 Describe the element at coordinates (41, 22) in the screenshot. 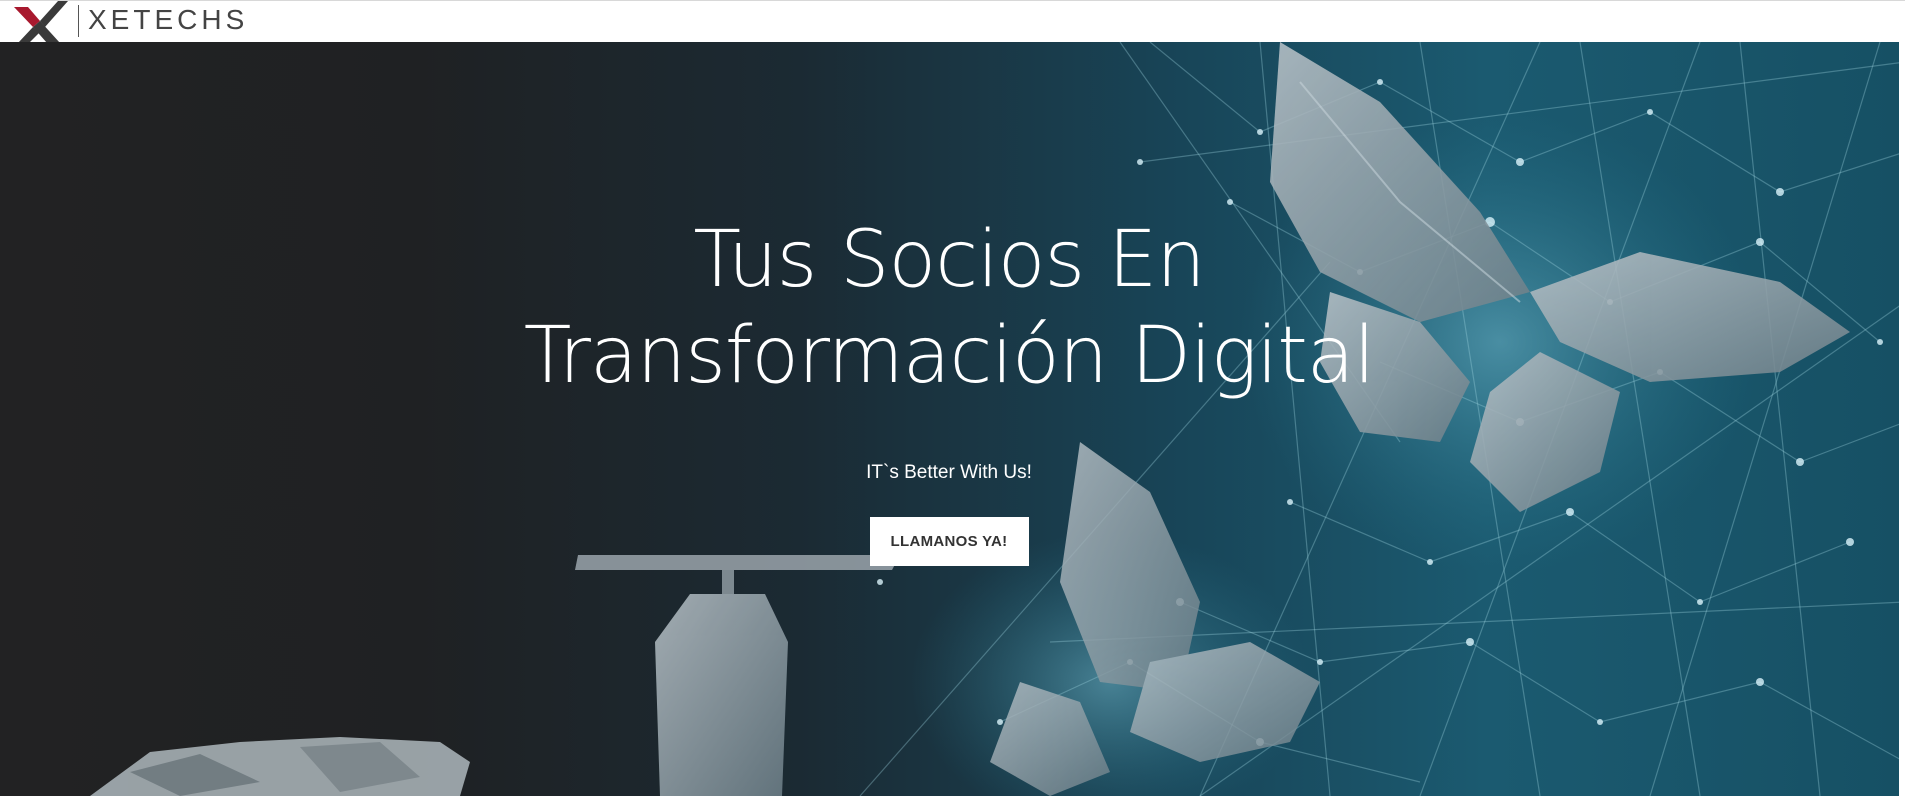

I see `xetechs-logo-icon` at that location.